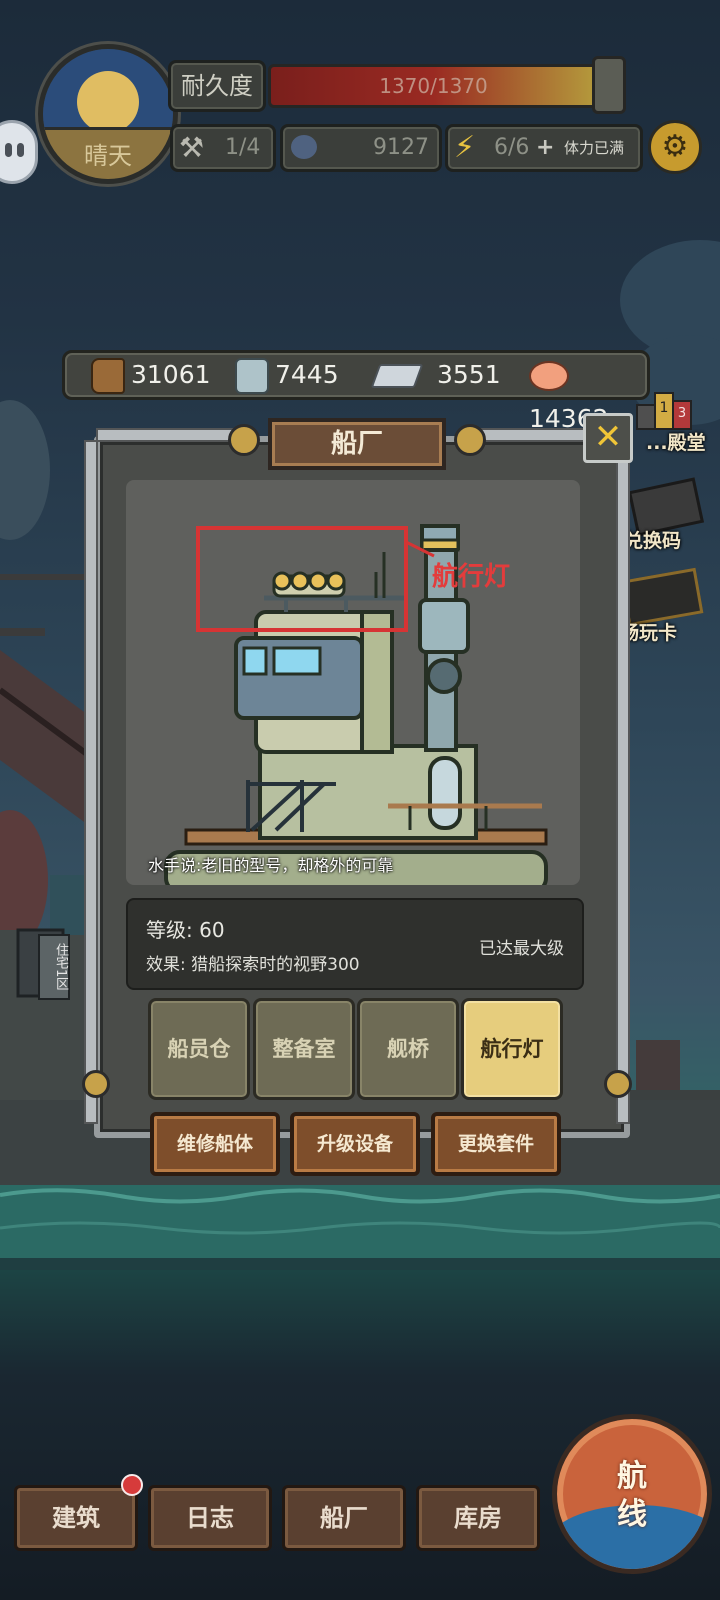  What do you see at coordinates (215, 1144) in the screenshot?
I see `repair-hull-button: 维修船体` at bounding box center [215, 1144].